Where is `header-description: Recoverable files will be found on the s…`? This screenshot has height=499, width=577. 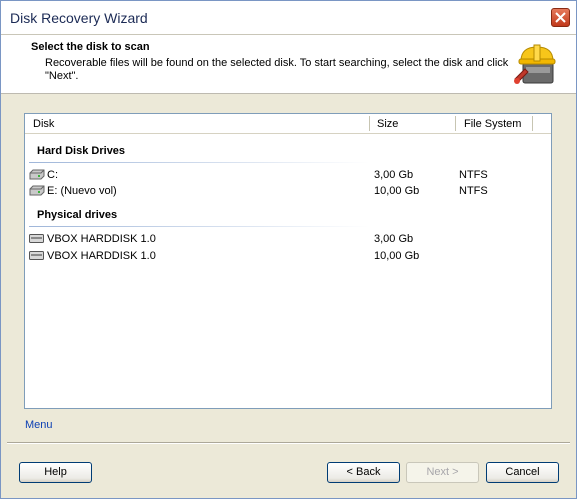
header-description: Recoverable files will be found on the s… is located at coordinates (277, 69).